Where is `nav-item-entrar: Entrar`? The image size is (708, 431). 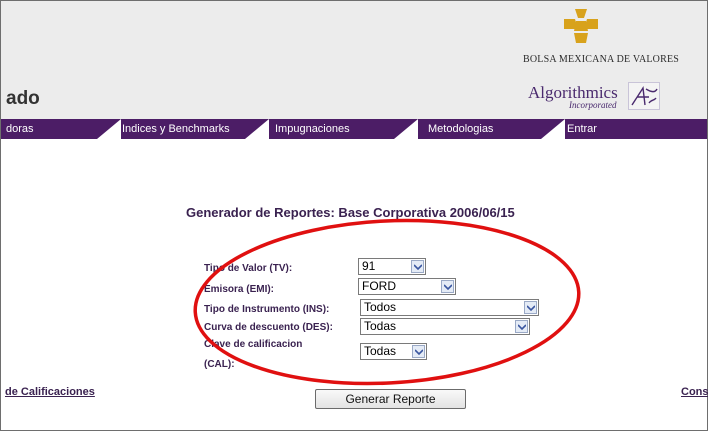
nav-item-entrar: Entrar is located at coordinates (582, 129).